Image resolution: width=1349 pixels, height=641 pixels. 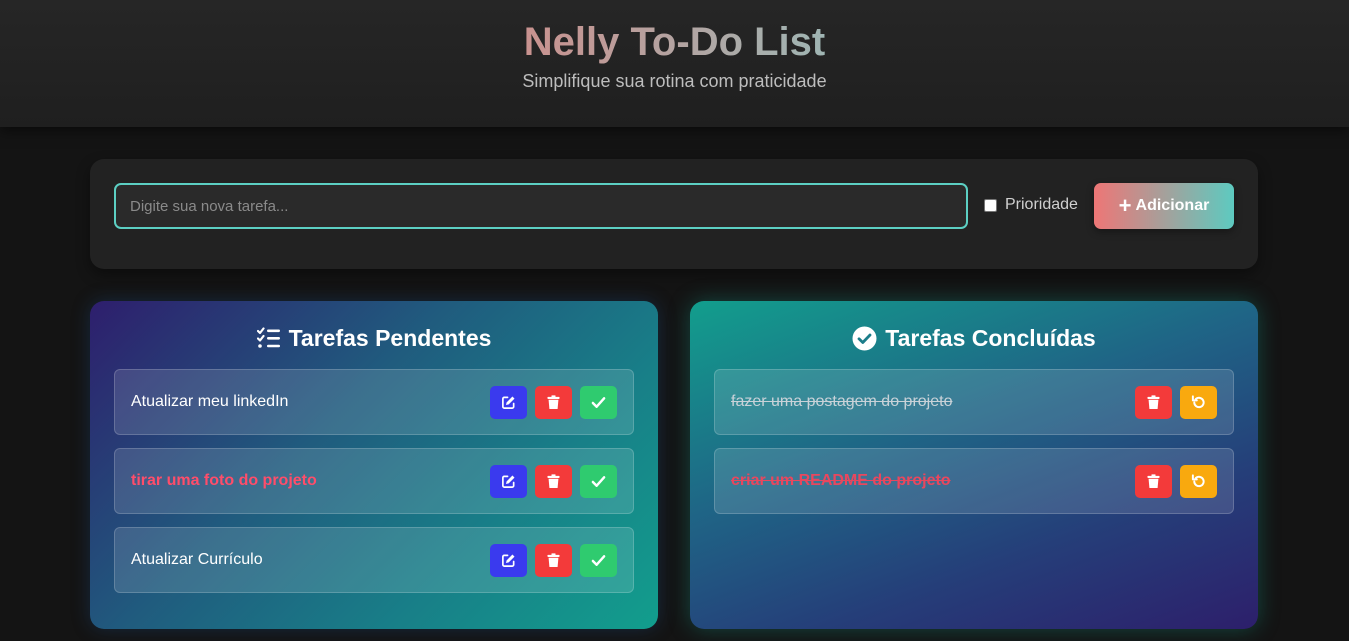 I want to click on list-check-icon, so click(x=268, y=338).